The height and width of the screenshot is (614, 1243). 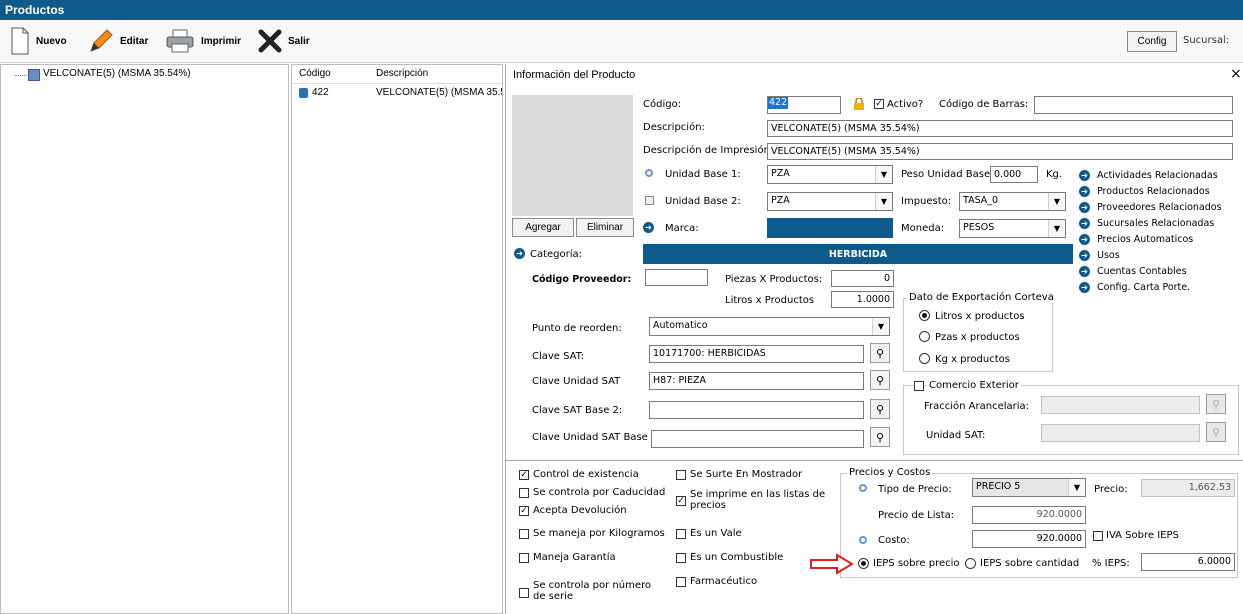 What do you see at coordinates (402, 73) in the screenshot?
I see `column-header-descripcion: Descripción` at bounding box center [402, 73].